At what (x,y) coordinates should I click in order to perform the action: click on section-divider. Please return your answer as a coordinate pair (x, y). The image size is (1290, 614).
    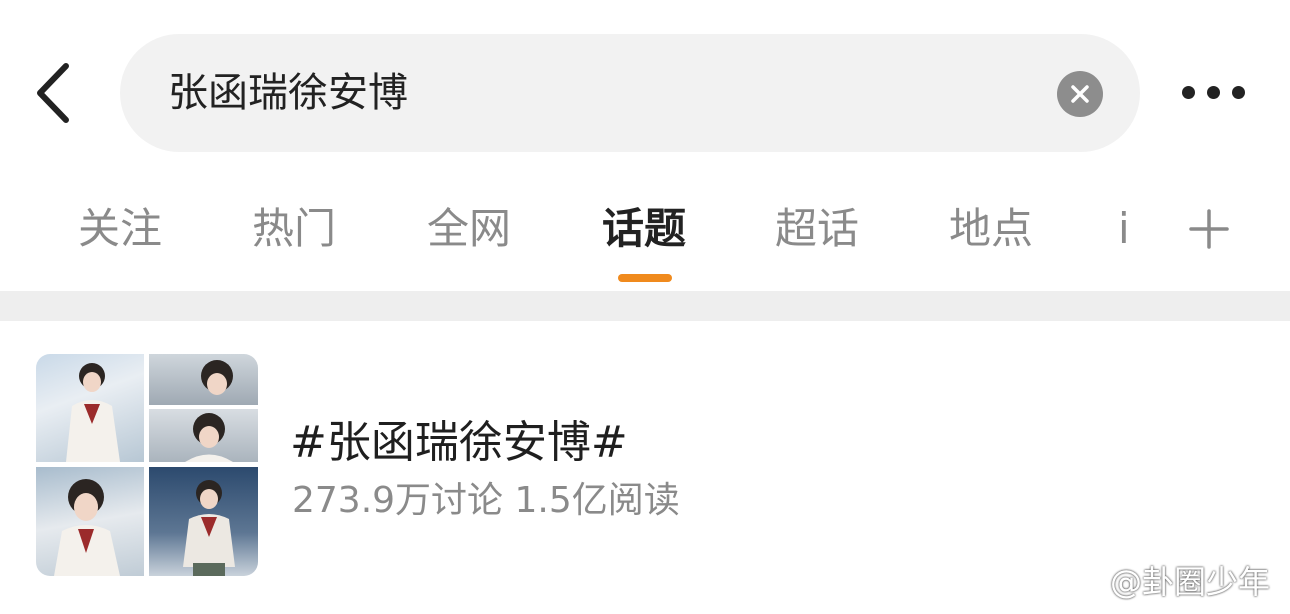
    Looking at the image, I should click on (645, 306).